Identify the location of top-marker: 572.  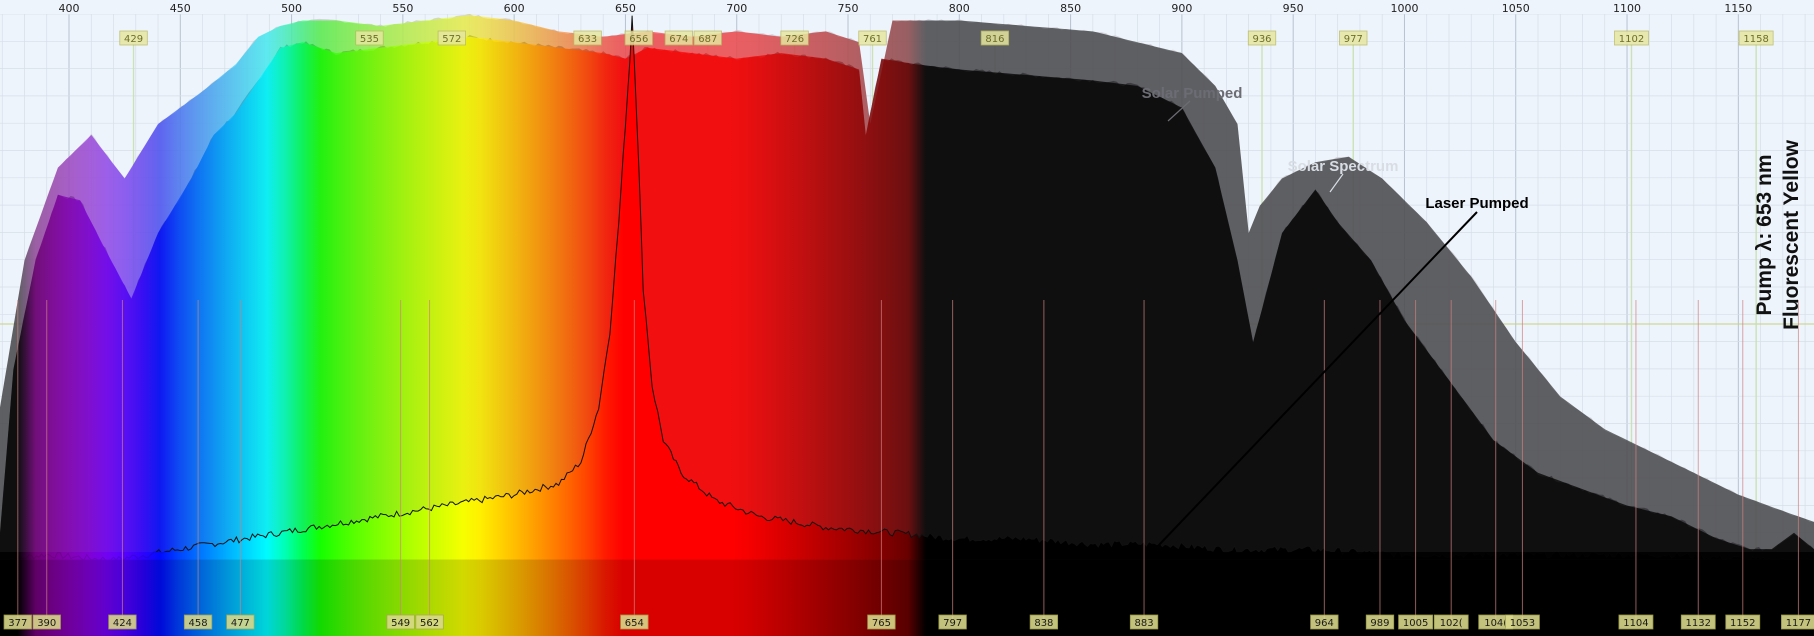
(451, 38).